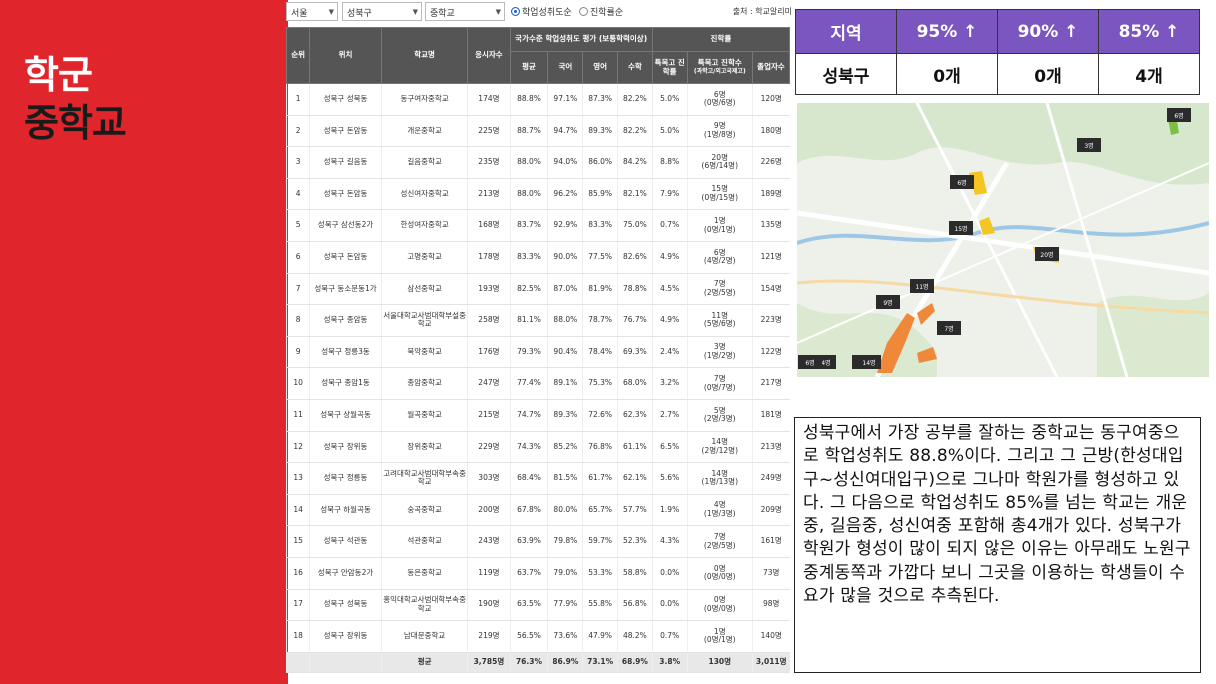  What do you see at coordinates (489, 55) in the screenshot?
I see `col-header-examinees: 응시자수` at bounding box center [489, 55].